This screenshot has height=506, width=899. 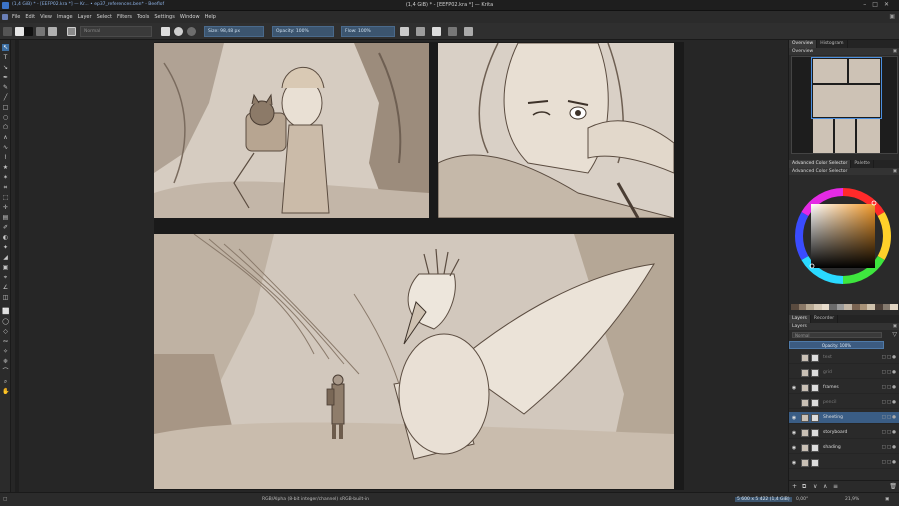 What do you see at coordinates (104, 17) in the screenshot?
I see `menu-select: Select` at bounding box center [104, 17].